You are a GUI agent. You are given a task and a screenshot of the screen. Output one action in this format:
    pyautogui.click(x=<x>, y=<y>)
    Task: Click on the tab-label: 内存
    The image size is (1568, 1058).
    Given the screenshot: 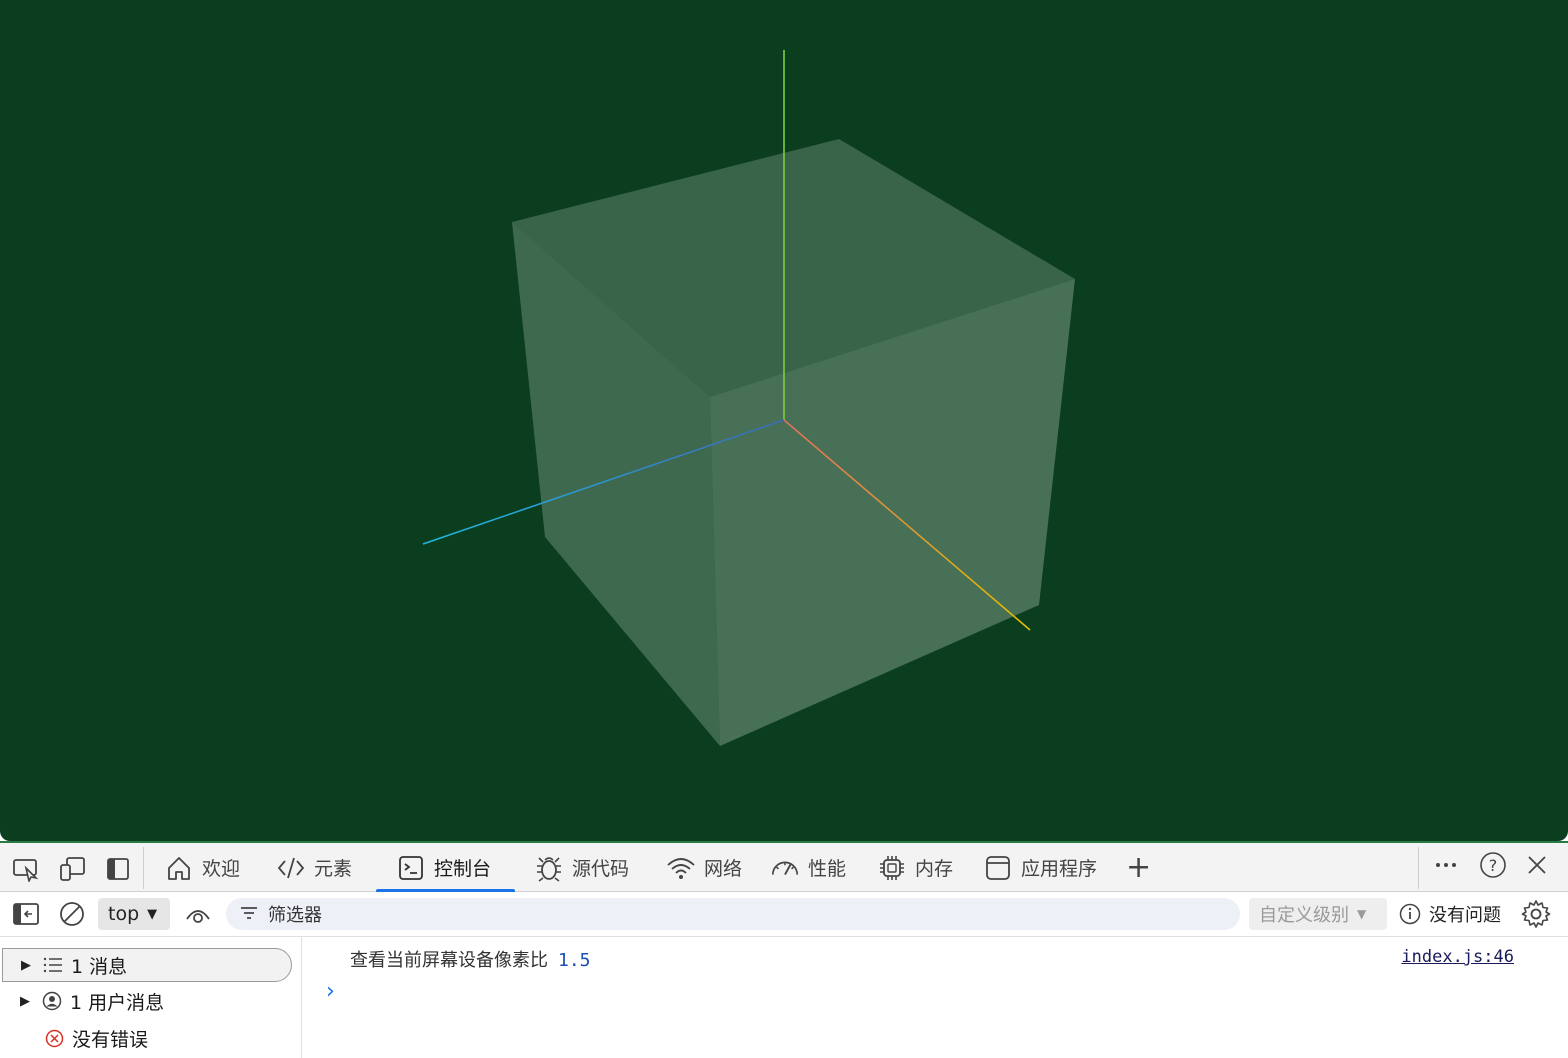 What is the action you would take?
    pyautogui.click(x=934, y=869)
    